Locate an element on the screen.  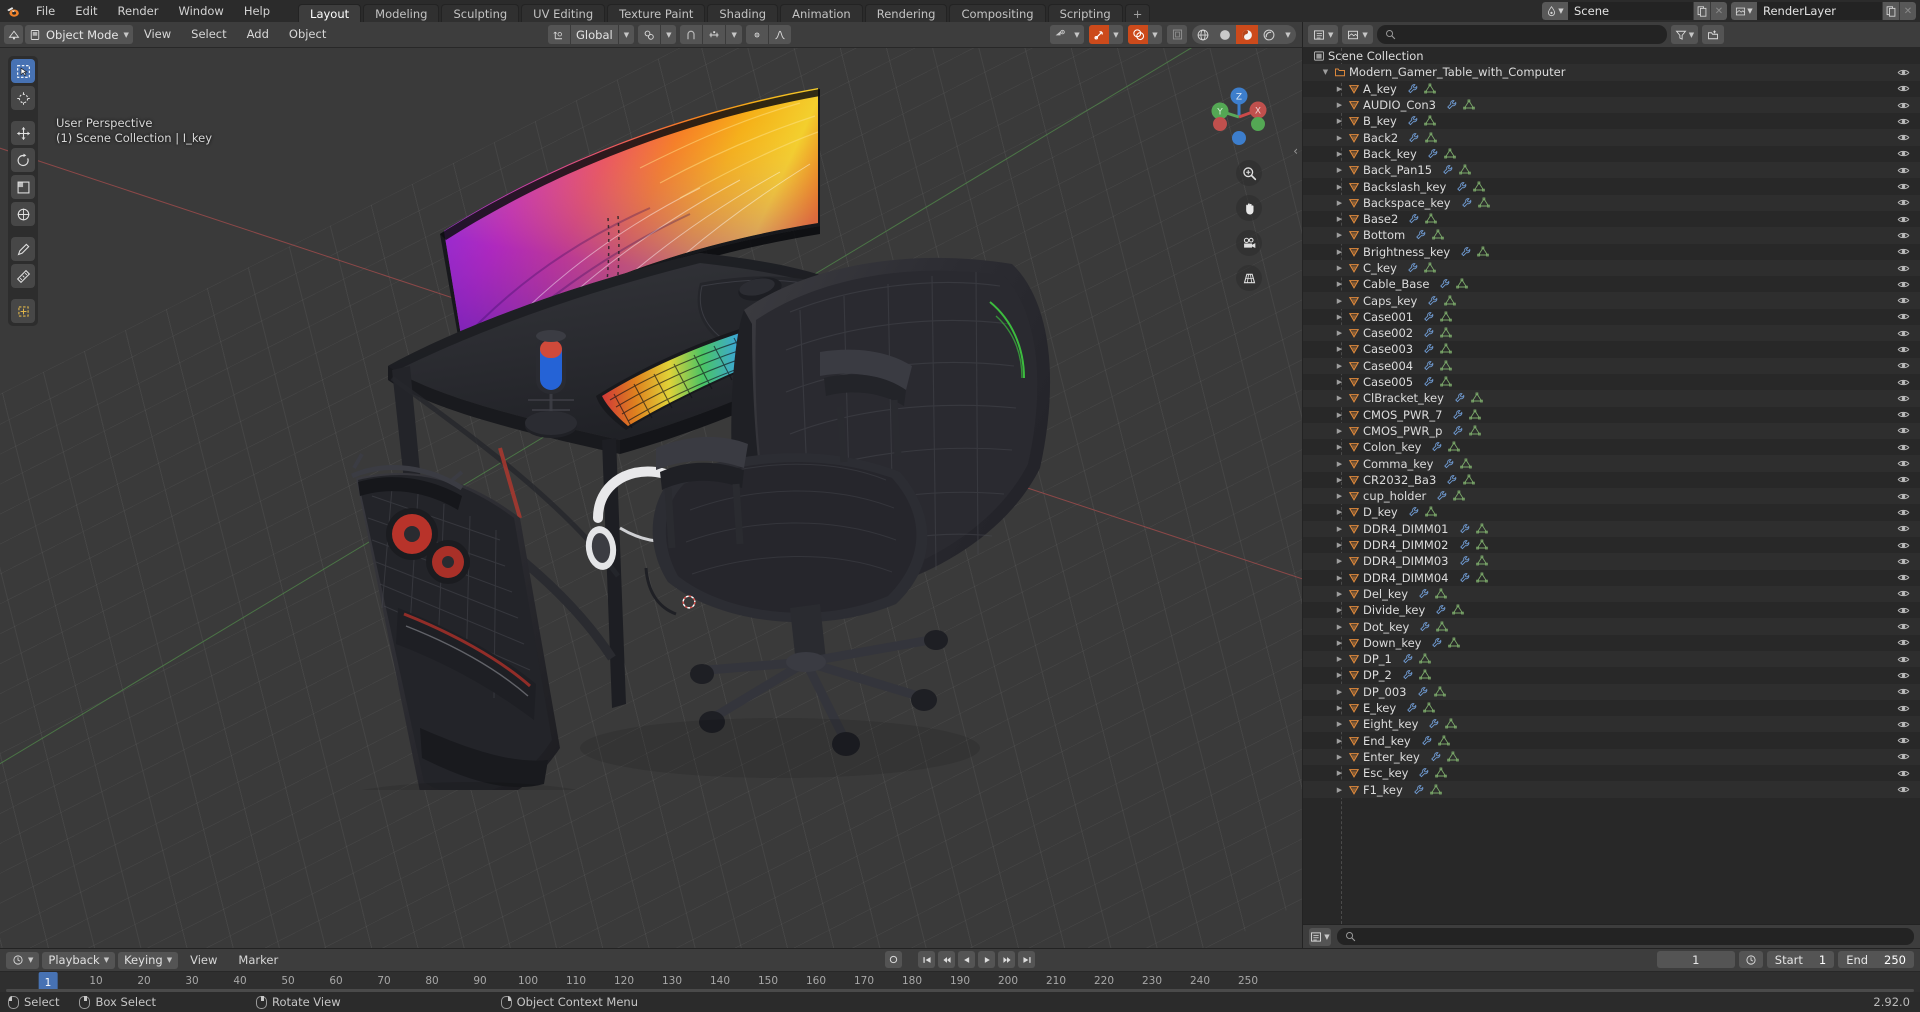
outliner-row-object: ▶ Del_key is located at coordinates (1611, 594).